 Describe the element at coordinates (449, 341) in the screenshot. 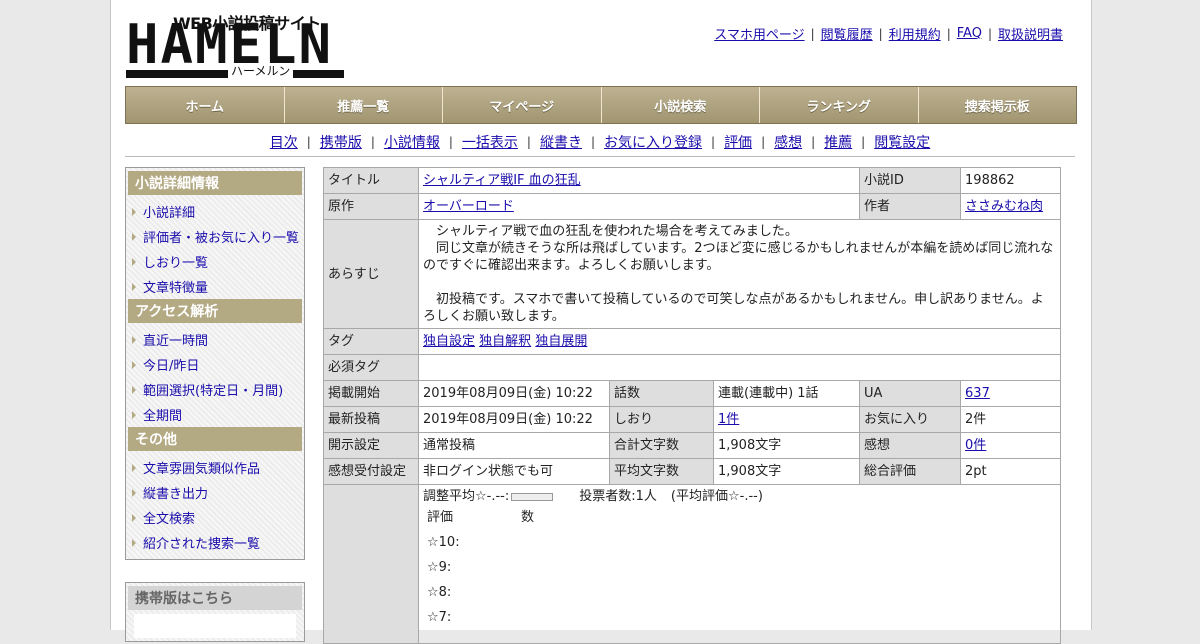

I see `tag-link: 独自設定` at that location.